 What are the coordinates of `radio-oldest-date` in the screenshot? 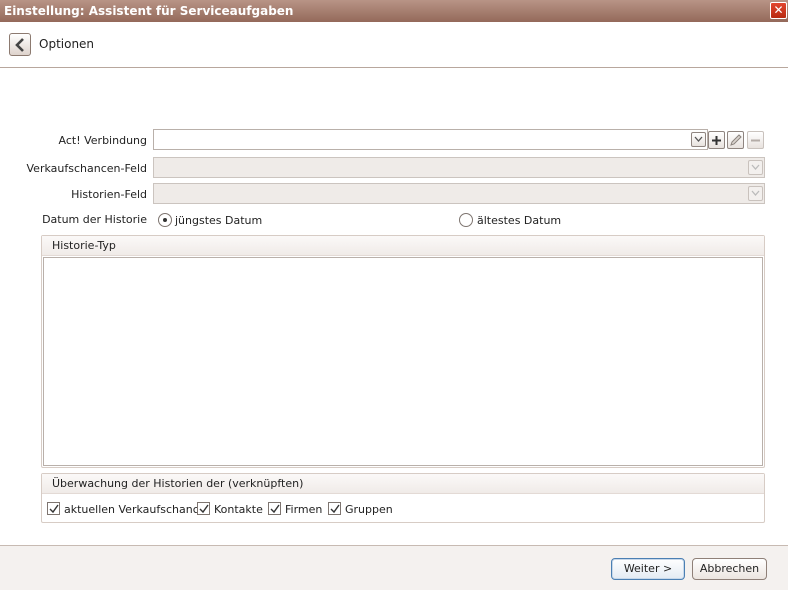 It's located at (466, 220).